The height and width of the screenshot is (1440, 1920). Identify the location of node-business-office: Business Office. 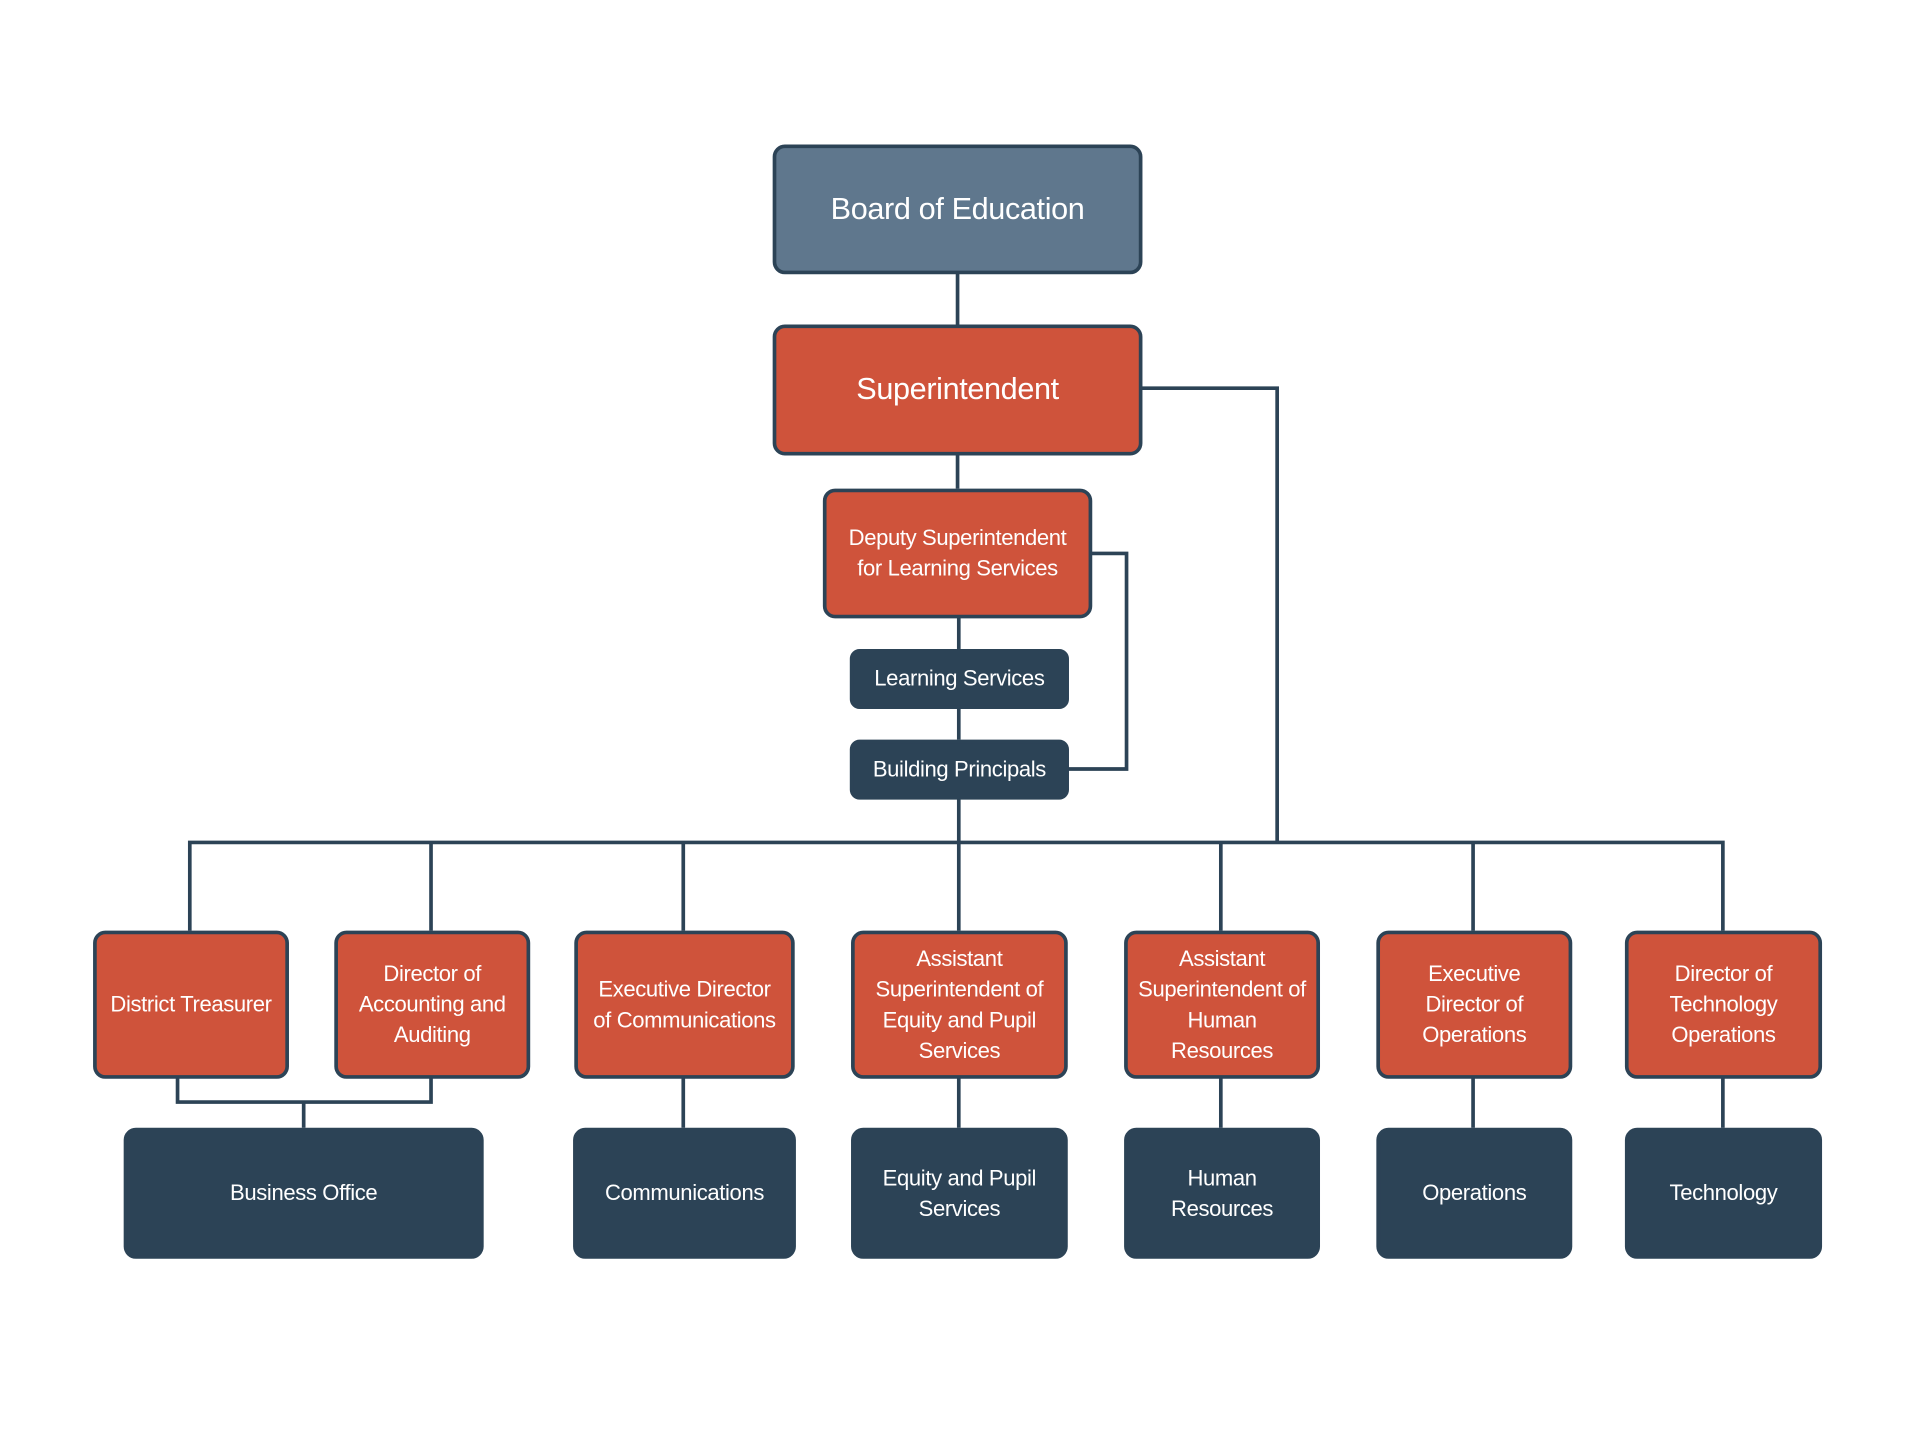
(303, 1193).